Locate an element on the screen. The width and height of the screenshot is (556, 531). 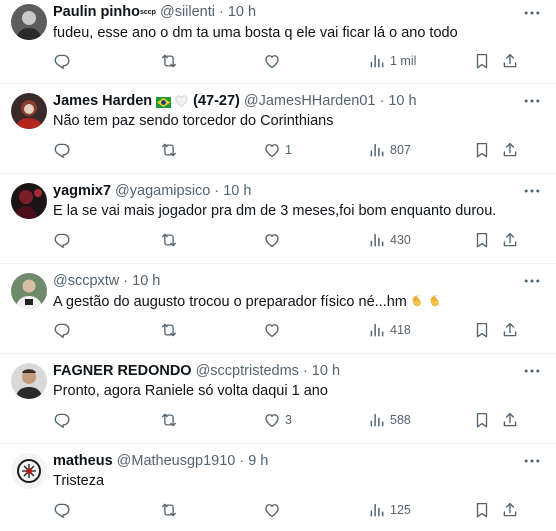
user-handle: @JamesHHarden01 is located at coordinates (310, 101).